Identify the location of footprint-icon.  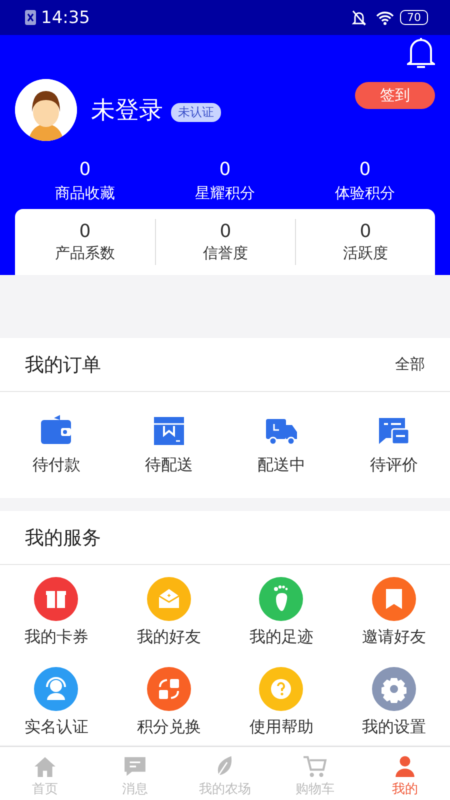
(281, 598).